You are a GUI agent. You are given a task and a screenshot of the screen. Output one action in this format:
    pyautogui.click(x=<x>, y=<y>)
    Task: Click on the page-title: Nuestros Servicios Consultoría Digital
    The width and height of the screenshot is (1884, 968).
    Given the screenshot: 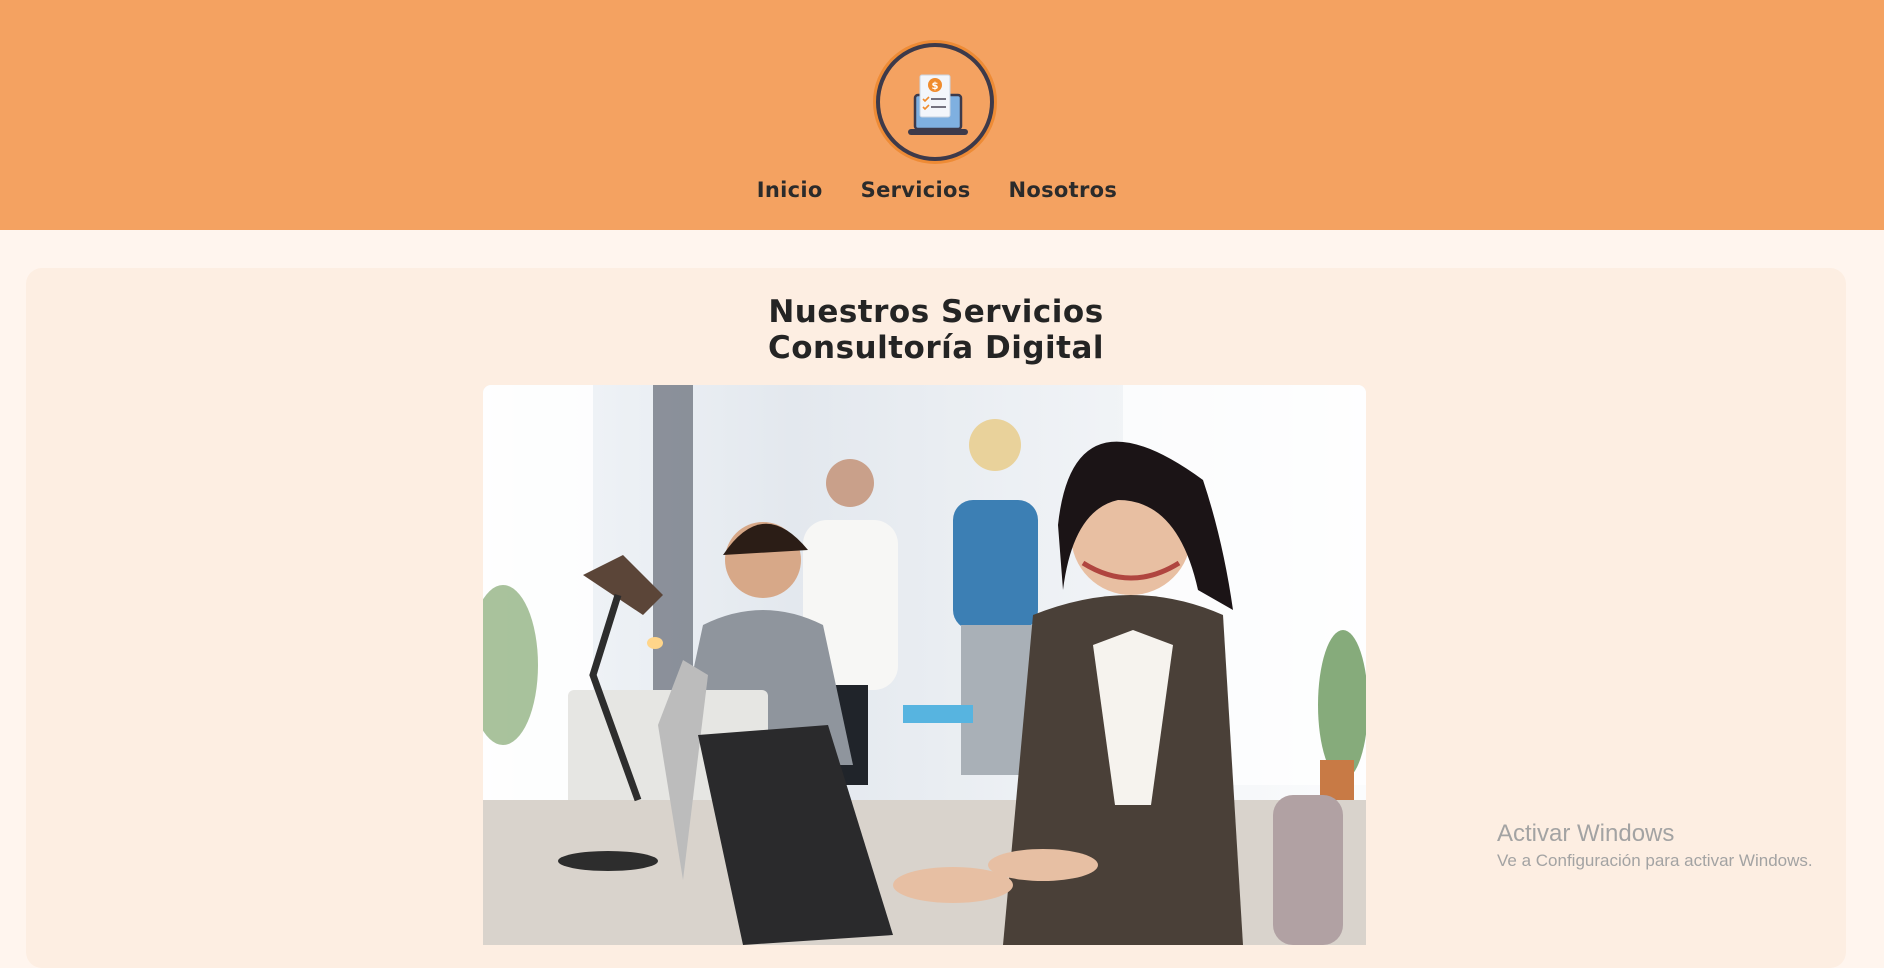 What is the action you would take?
    pyautogui.click(x=936, y=330)
    